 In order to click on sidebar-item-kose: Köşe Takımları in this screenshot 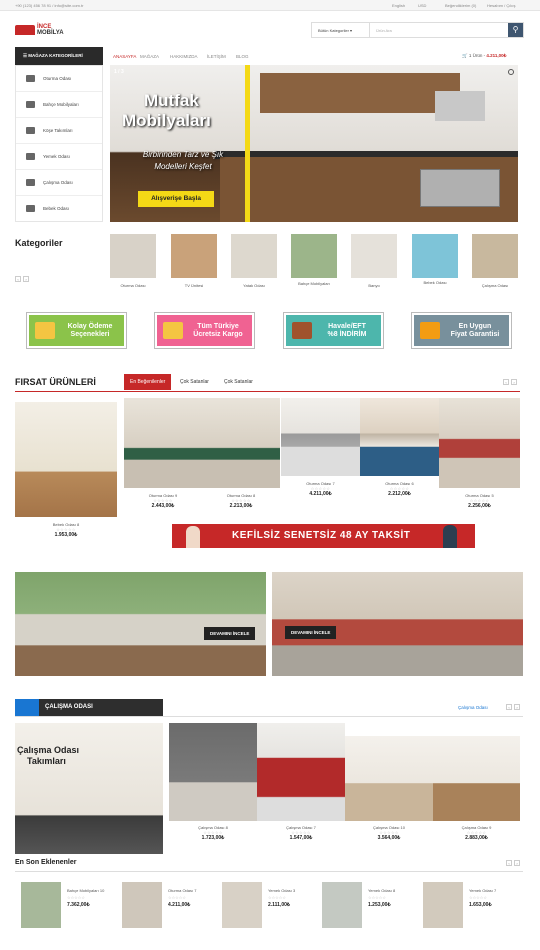, I will do `click(59, 131)`.